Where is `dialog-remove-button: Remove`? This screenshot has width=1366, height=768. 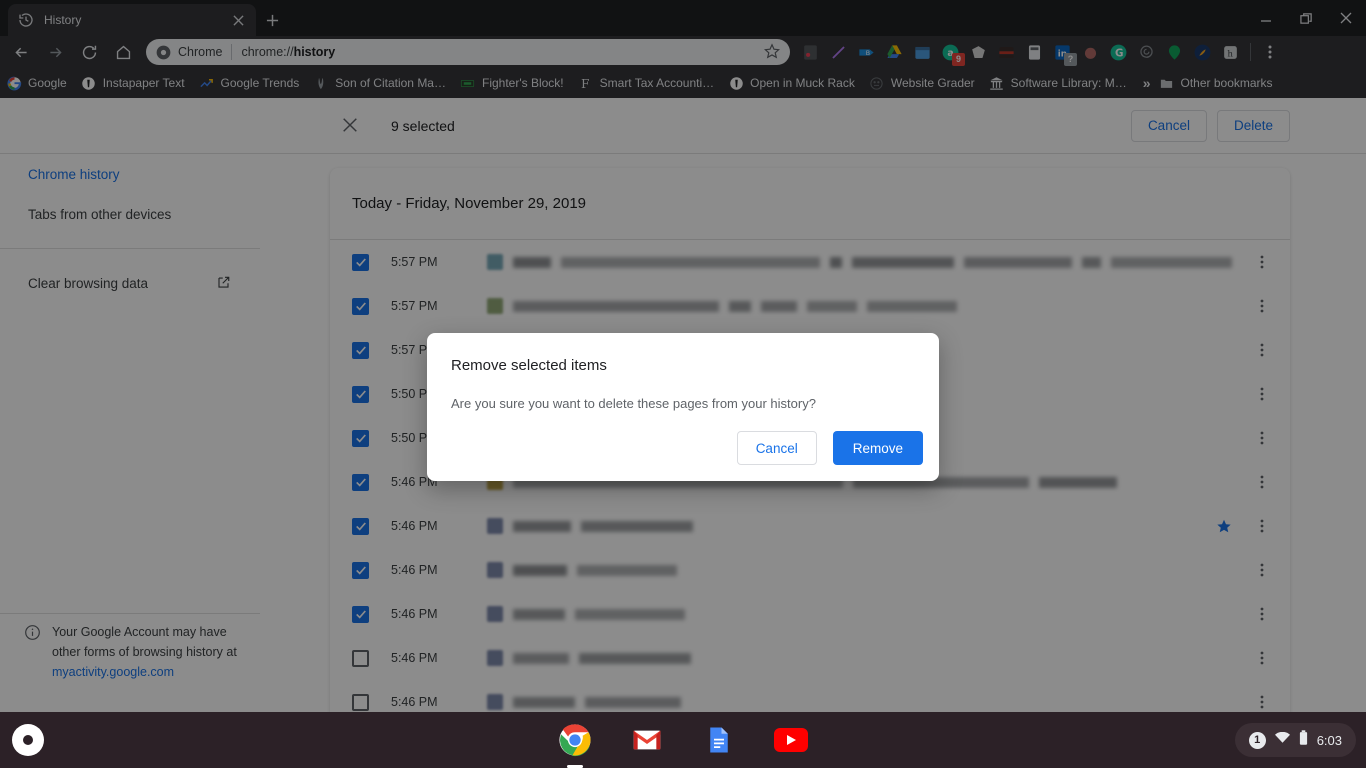 dialog-remove-button: Remove is located at coordinates (877, 448).